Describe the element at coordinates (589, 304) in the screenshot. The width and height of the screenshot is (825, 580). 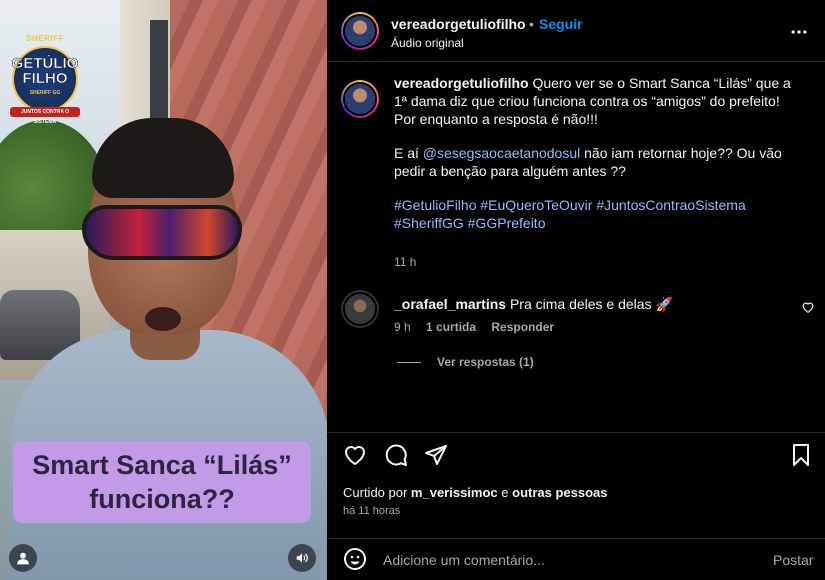
I see `comment-text: Pra cima deles e delas 🚀` at that location.